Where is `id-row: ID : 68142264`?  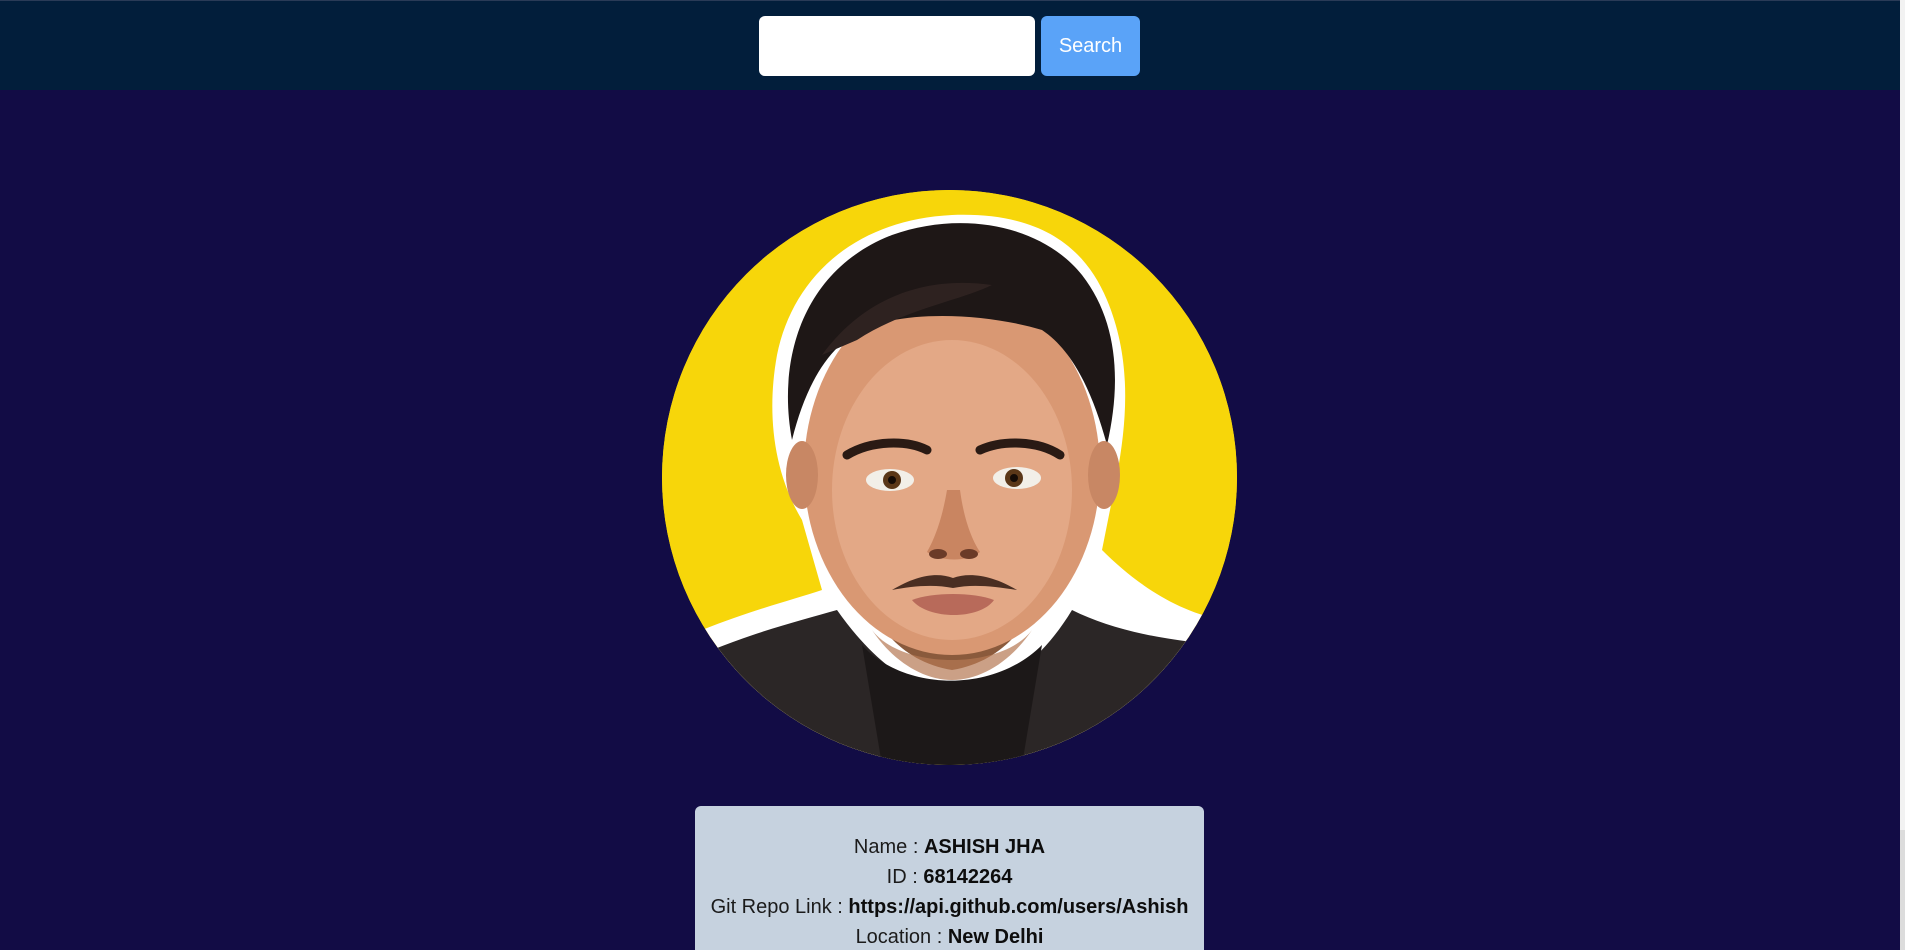
id-row: ID : 68142264 is located at coordinates (949, 877).